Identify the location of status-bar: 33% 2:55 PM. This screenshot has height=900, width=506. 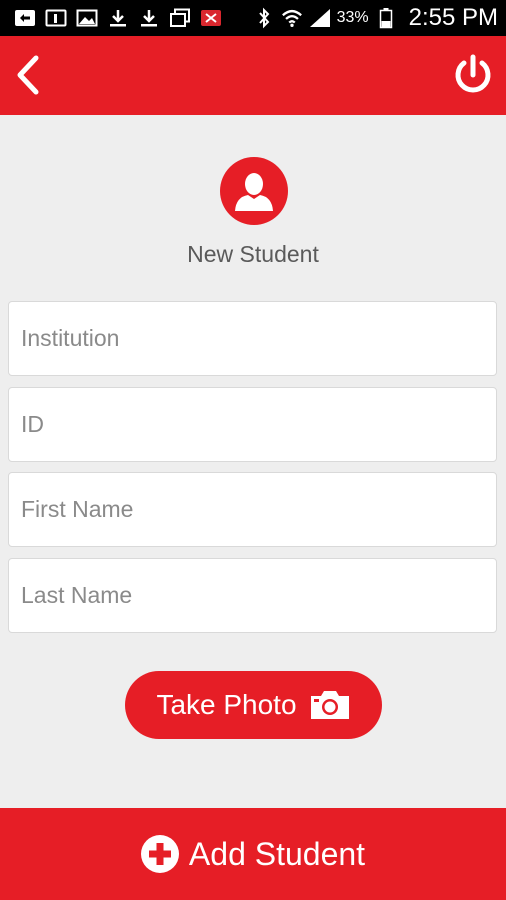
(253, 18).